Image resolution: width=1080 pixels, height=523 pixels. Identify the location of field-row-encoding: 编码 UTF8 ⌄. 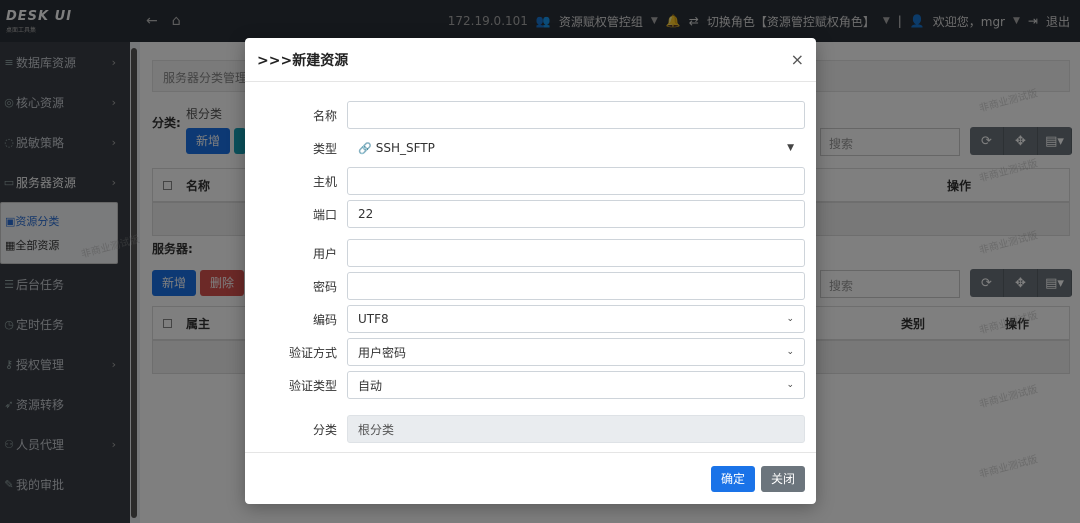
(530, 319).